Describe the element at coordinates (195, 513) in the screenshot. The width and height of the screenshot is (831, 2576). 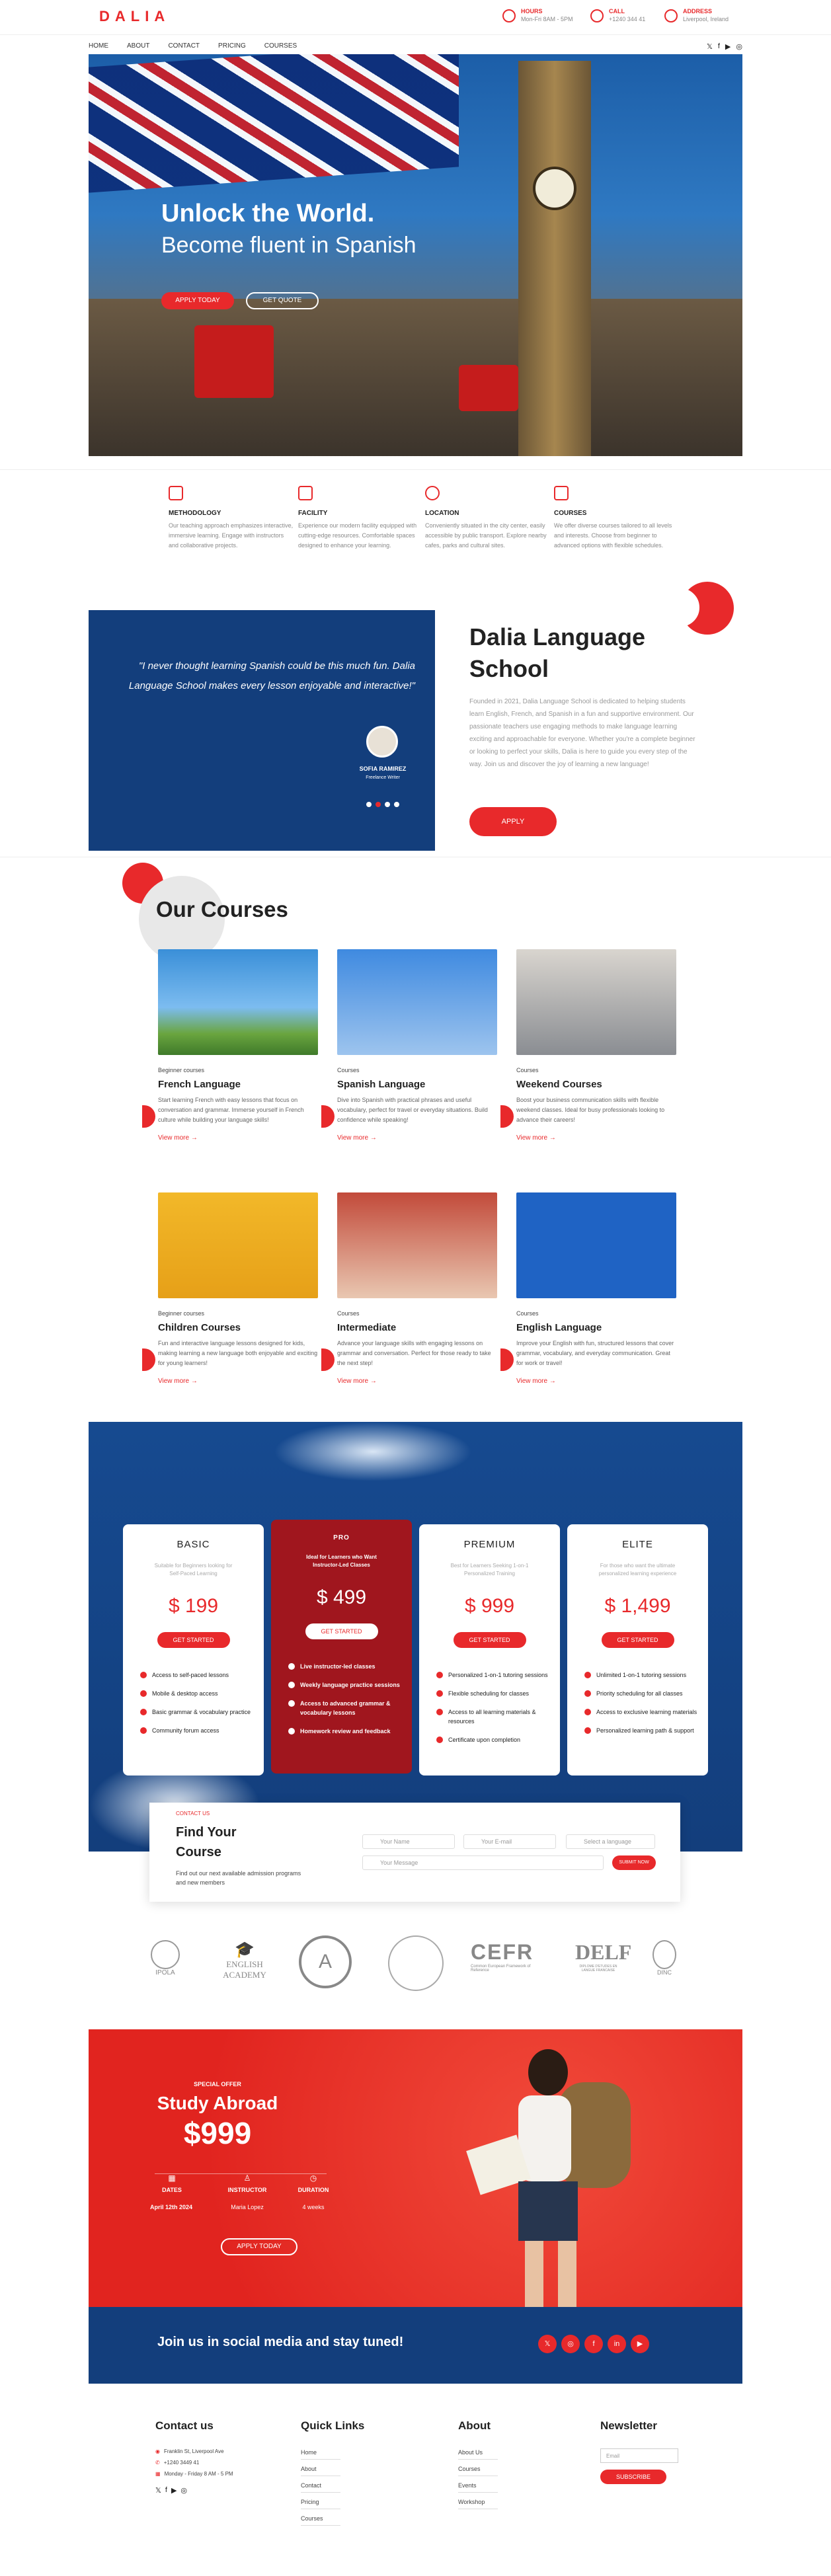
I see `feature-title: METHODOLOGY` at that location.